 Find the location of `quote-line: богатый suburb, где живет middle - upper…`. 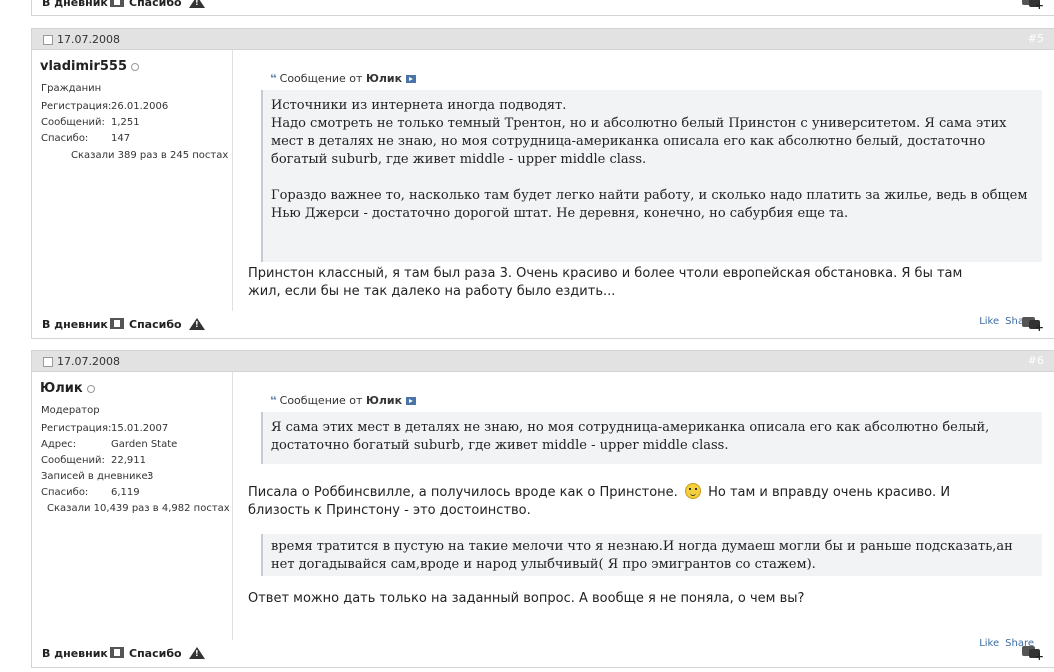

quote-line: богатый suburb, где живет middle - upper… is located at coordinates (459, 159).